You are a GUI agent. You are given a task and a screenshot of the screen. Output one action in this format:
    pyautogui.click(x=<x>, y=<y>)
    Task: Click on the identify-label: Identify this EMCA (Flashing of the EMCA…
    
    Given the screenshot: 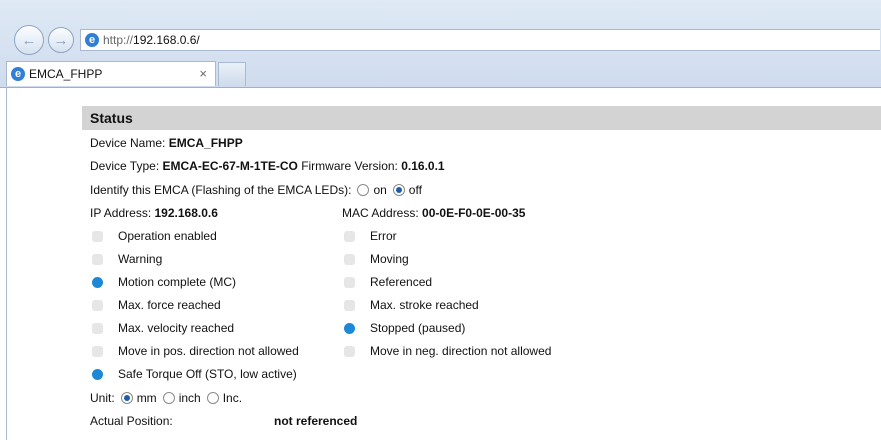 What is the action you would take?
    pyautogui.click(x=221, y=190)
    